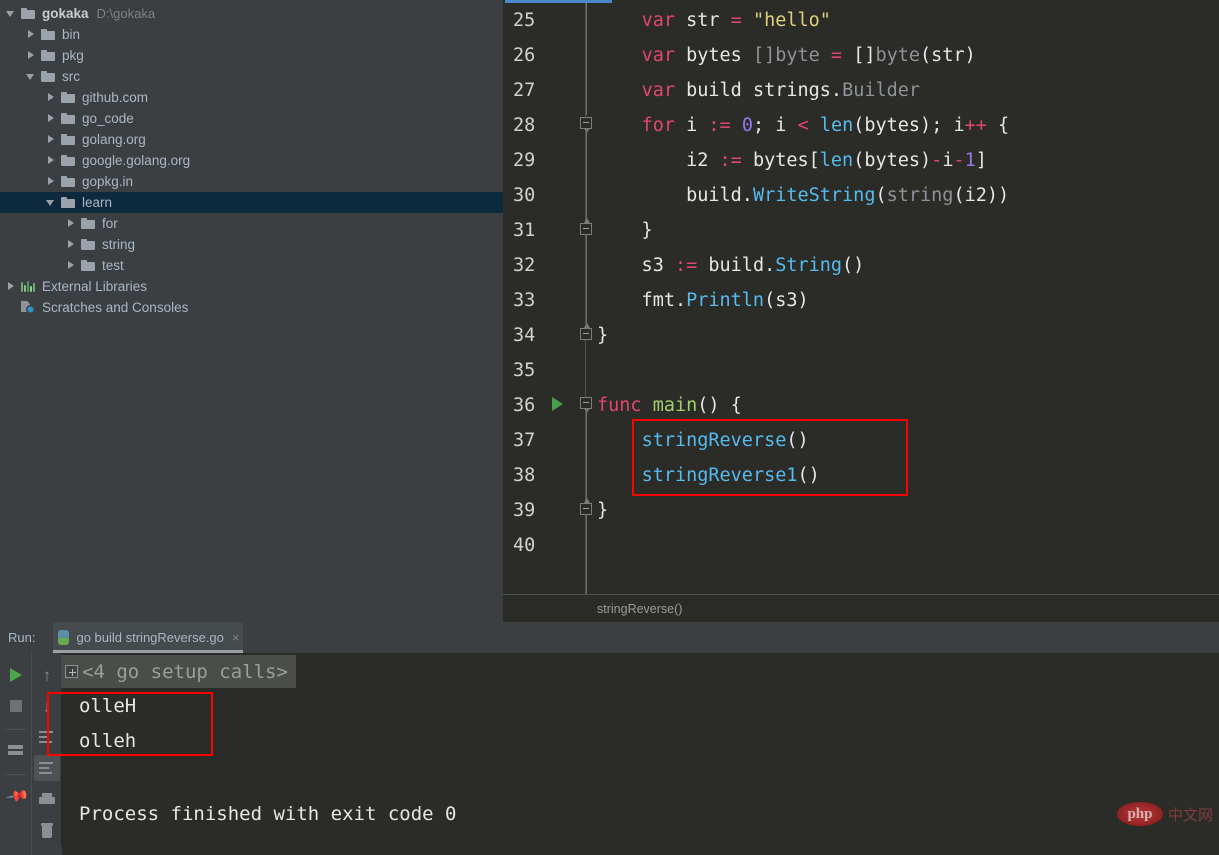 The width and height of the screenshot is (1219, 855). I want to click on rerun-button, so click(16, 675).